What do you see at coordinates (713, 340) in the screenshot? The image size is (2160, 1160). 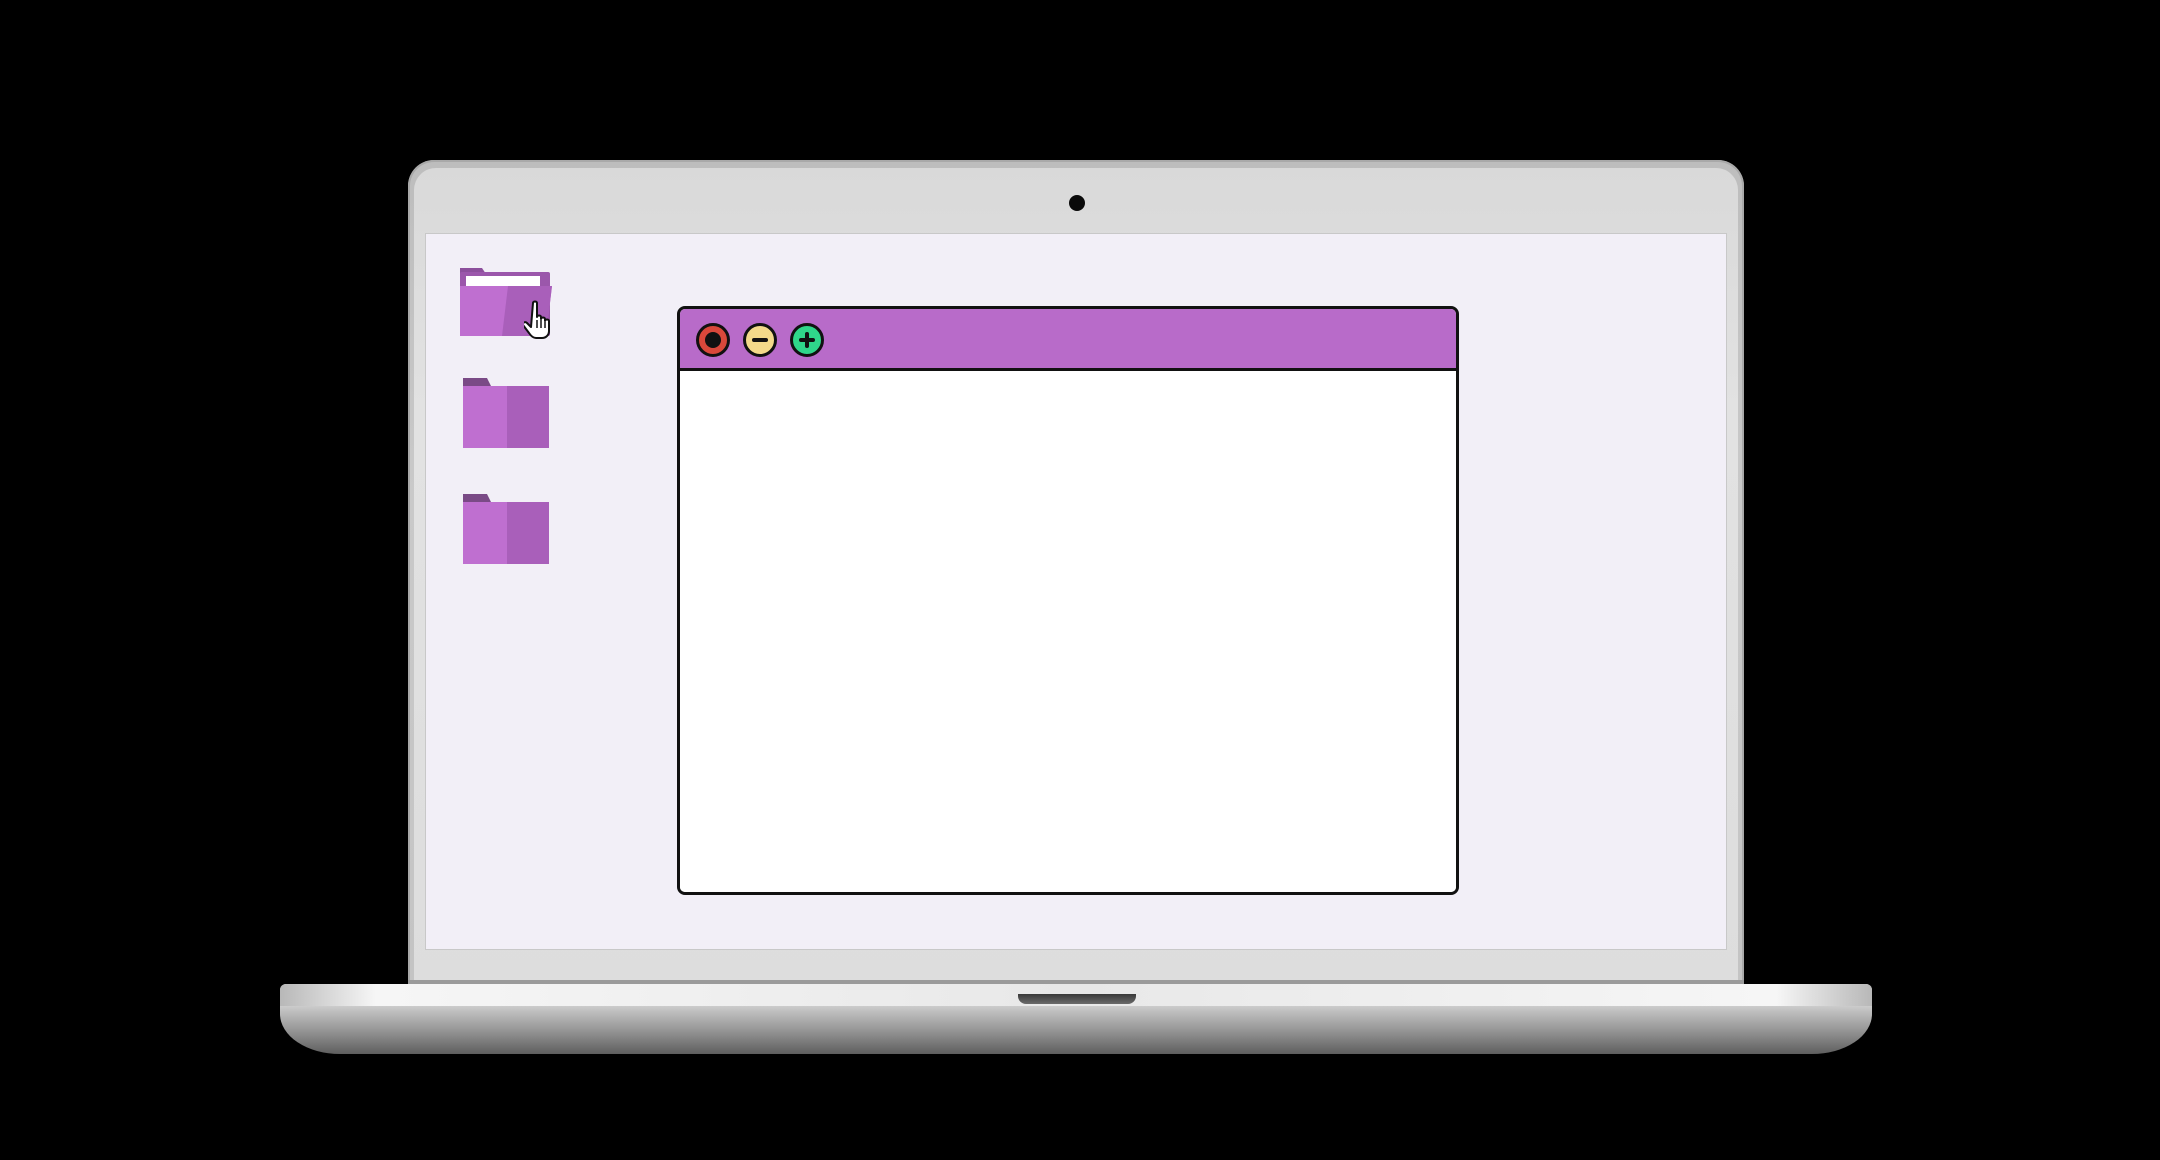 I see `close-icon` at bounding box center [713, 340].